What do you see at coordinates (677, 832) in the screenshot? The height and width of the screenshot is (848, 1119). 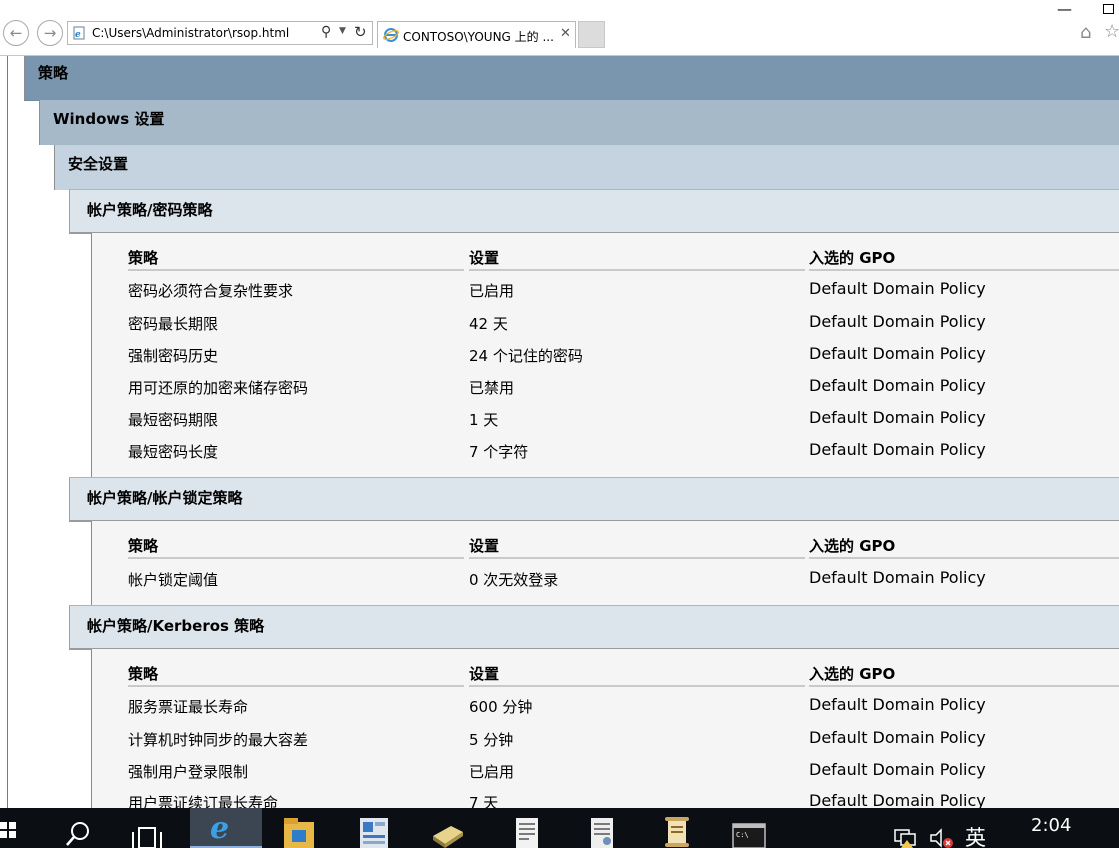 I see `scroll-icon` at bounding box center [677, 832].